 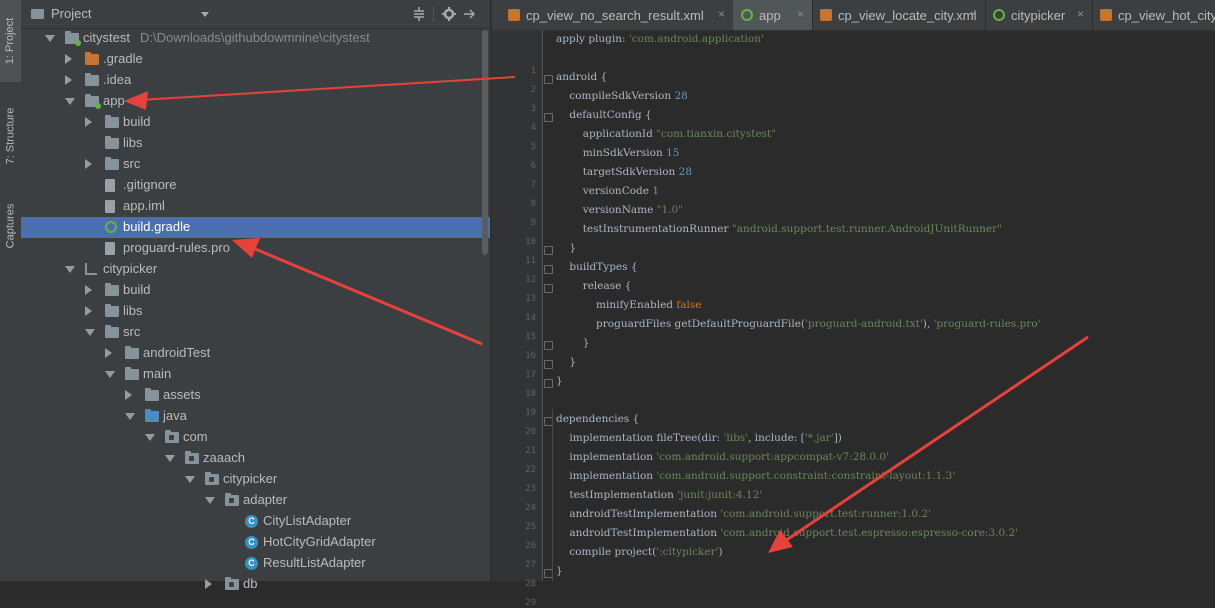 What do you see at coordinates (10, 226) in the screenshot?
I see `captures-tool-tab: Captures` at bounding box center [10, 226].